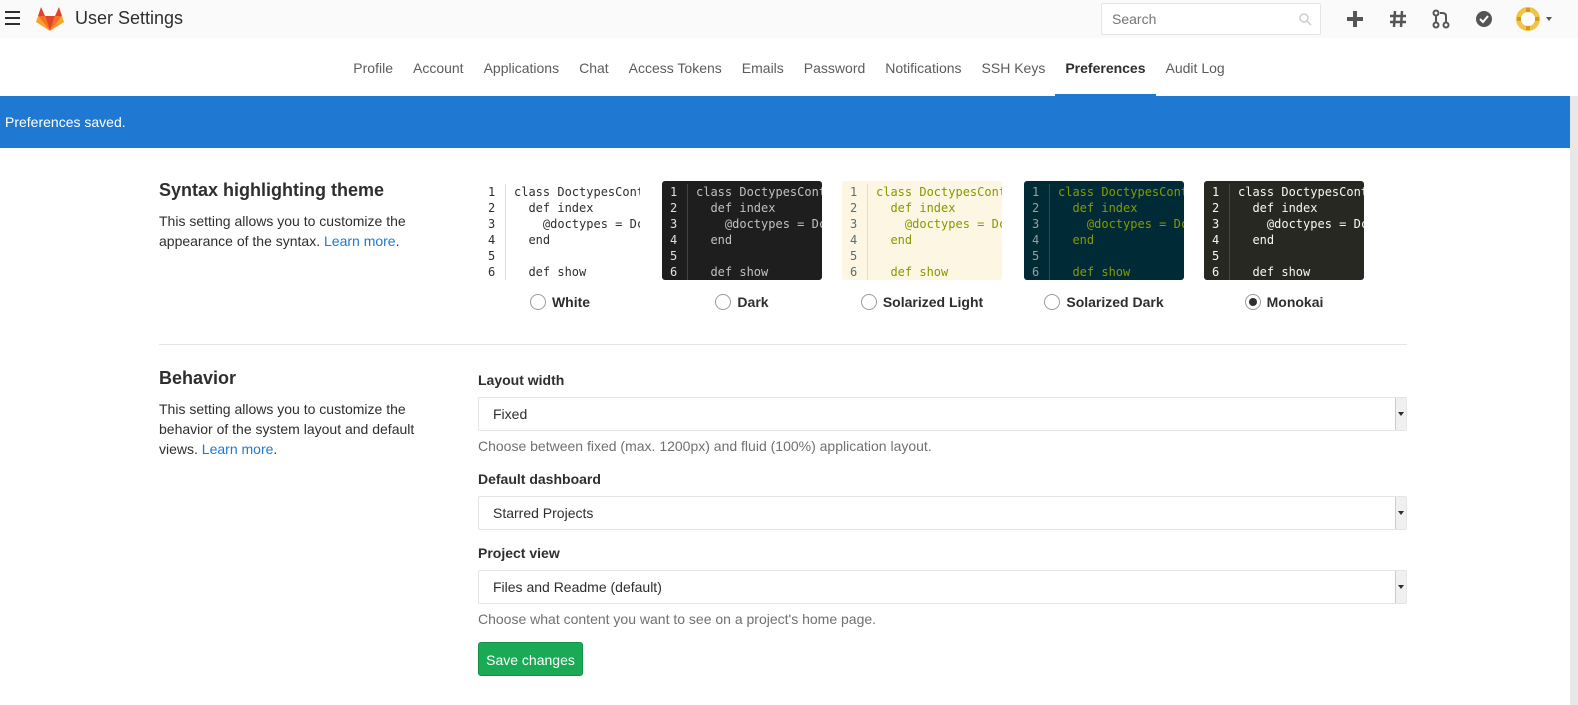 Image resolution: width=1578 pixels, height=705 pixels. I want to click on syntax-learn-more-link: Learn more, so click(360, 241).